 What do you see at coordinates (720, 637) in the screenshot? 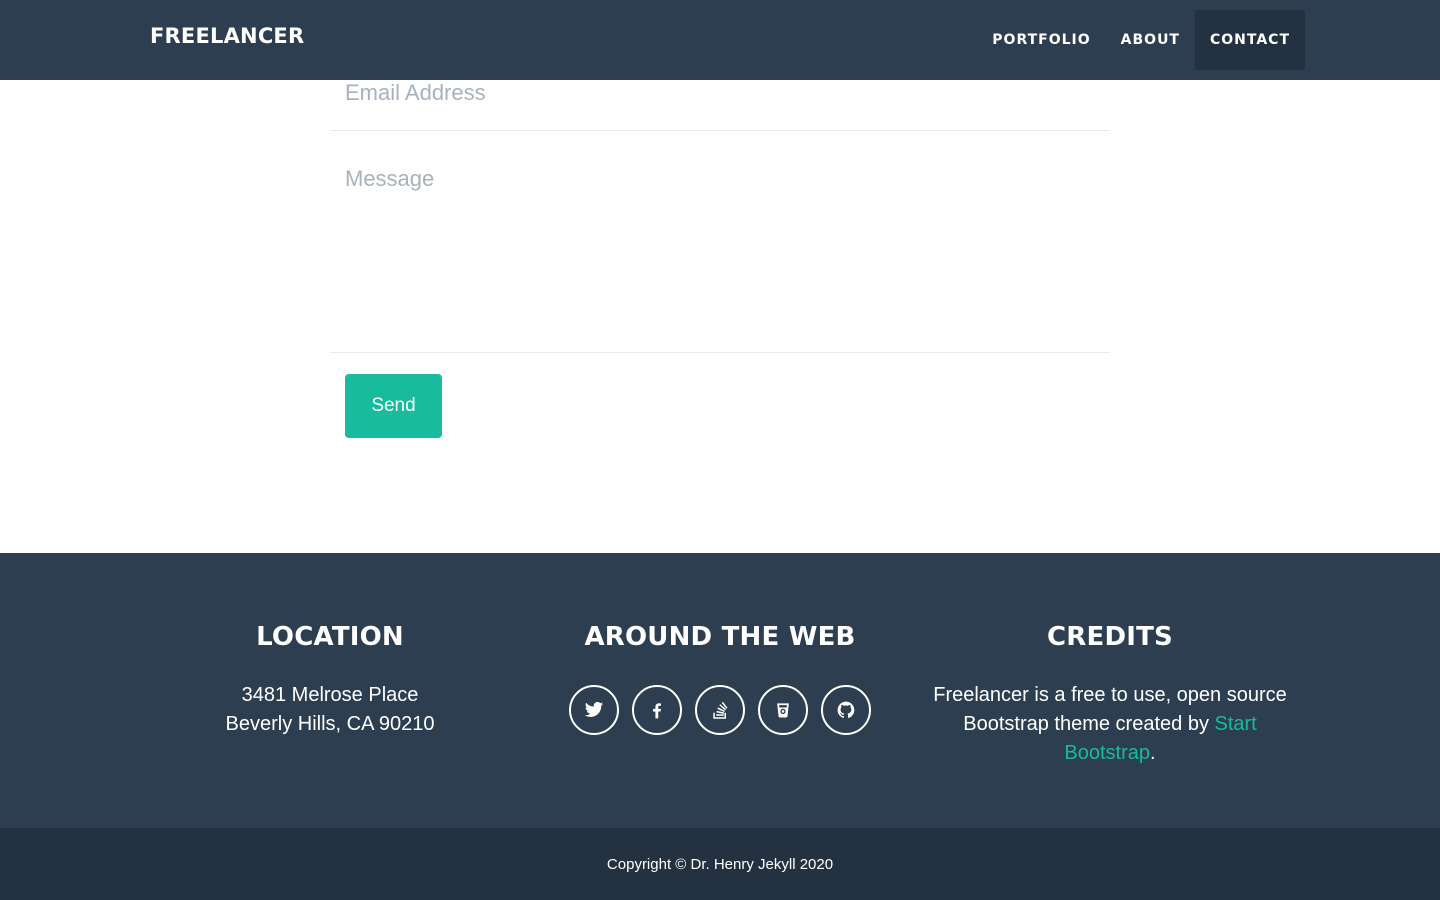
I see `web-heading: AROUND THE WEB` at bounding box center [720, 637].